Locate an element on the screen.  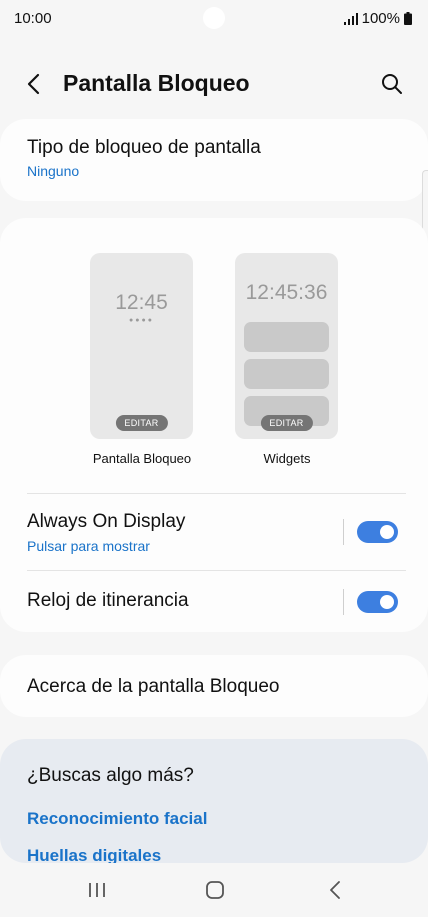
navigation-bar is located at coordinates (214, 890).